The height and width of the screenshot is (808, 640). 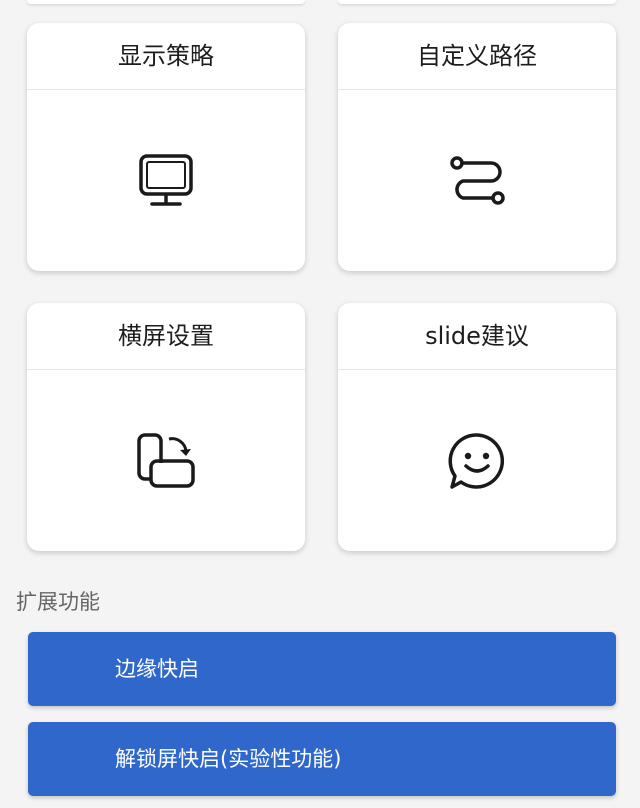 I want to click on card-title: slide建议, so click(x=477, y=336).